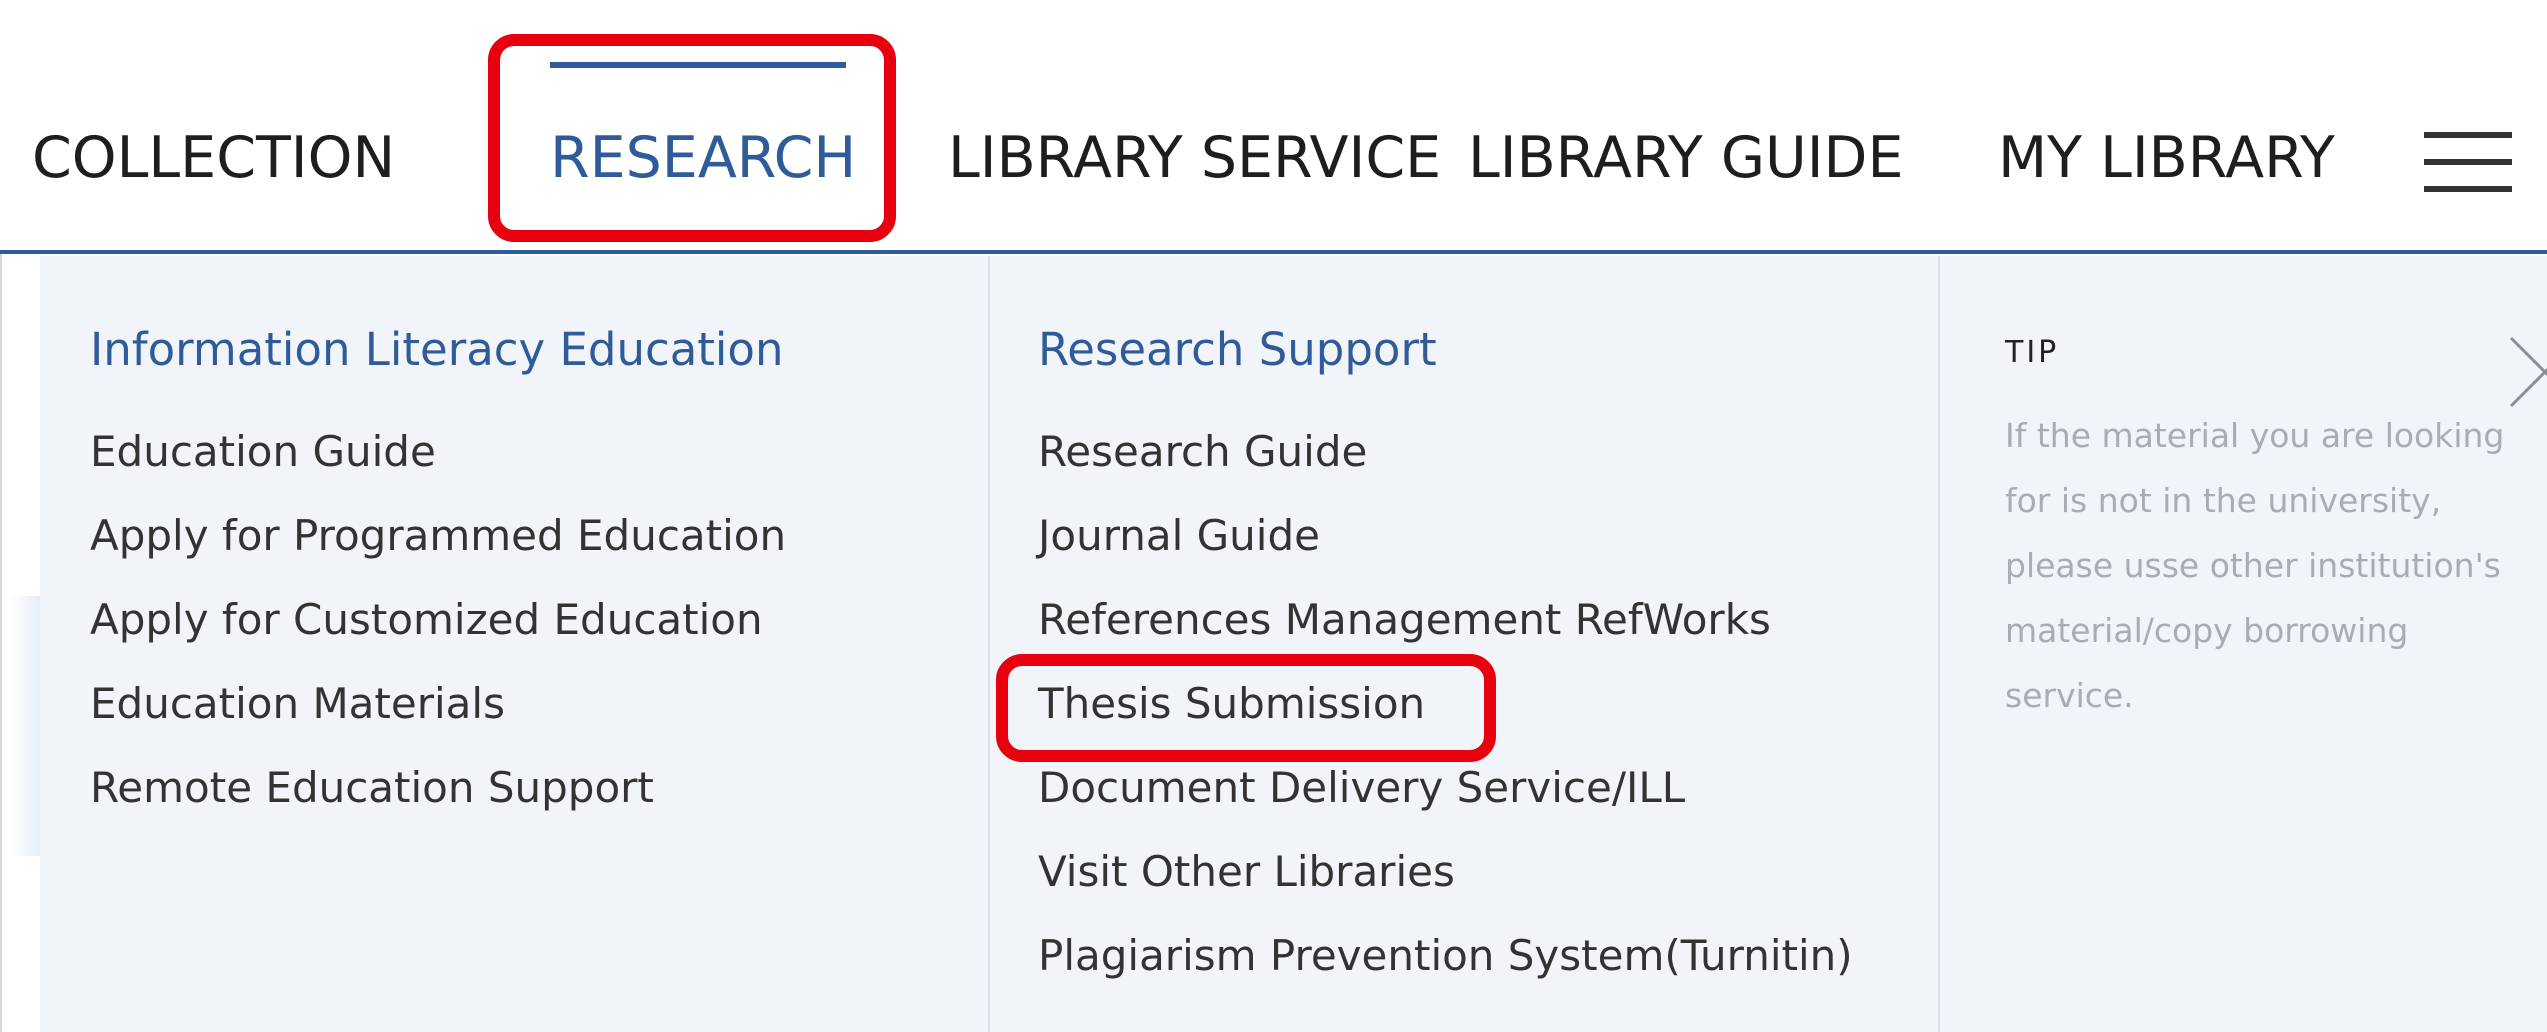 The image size is (2547, 1032). Describe the element at coordinates (1237, 349) in the screenshot. I see `column-title-research-support: Research Support` at that location.